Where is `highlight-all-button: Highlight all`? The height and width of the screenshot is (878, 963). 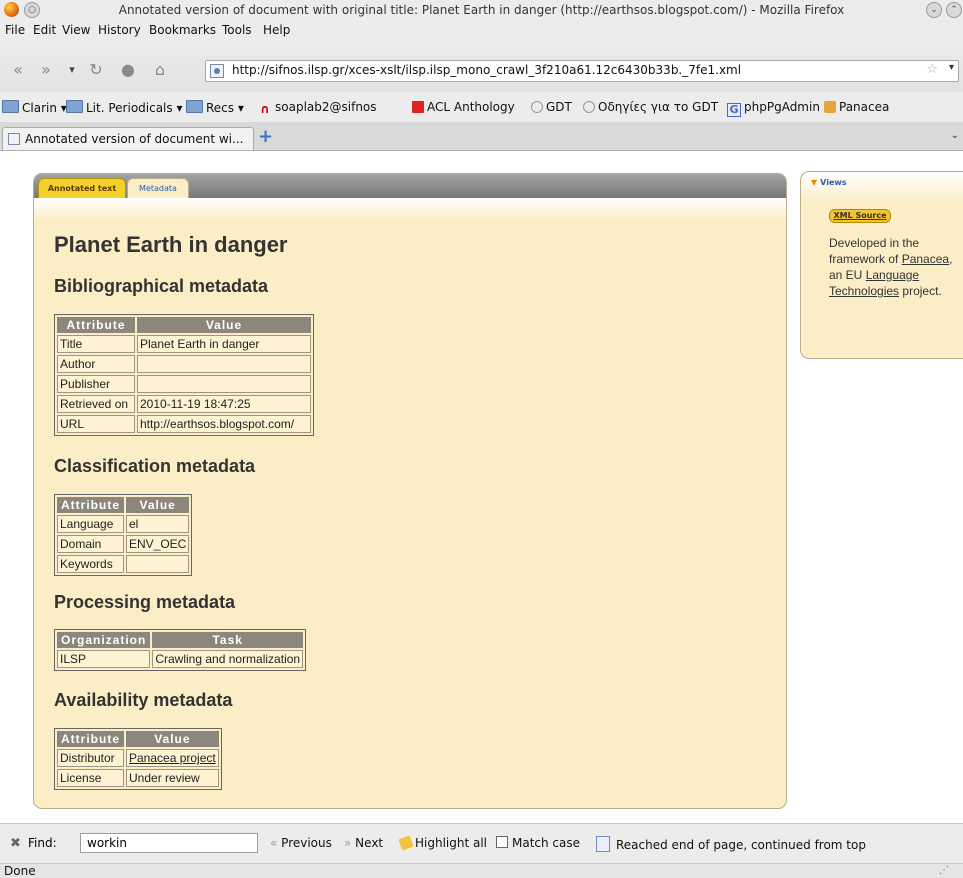
highlight-all-button: Highlight all is located at coordinates (442, 843).